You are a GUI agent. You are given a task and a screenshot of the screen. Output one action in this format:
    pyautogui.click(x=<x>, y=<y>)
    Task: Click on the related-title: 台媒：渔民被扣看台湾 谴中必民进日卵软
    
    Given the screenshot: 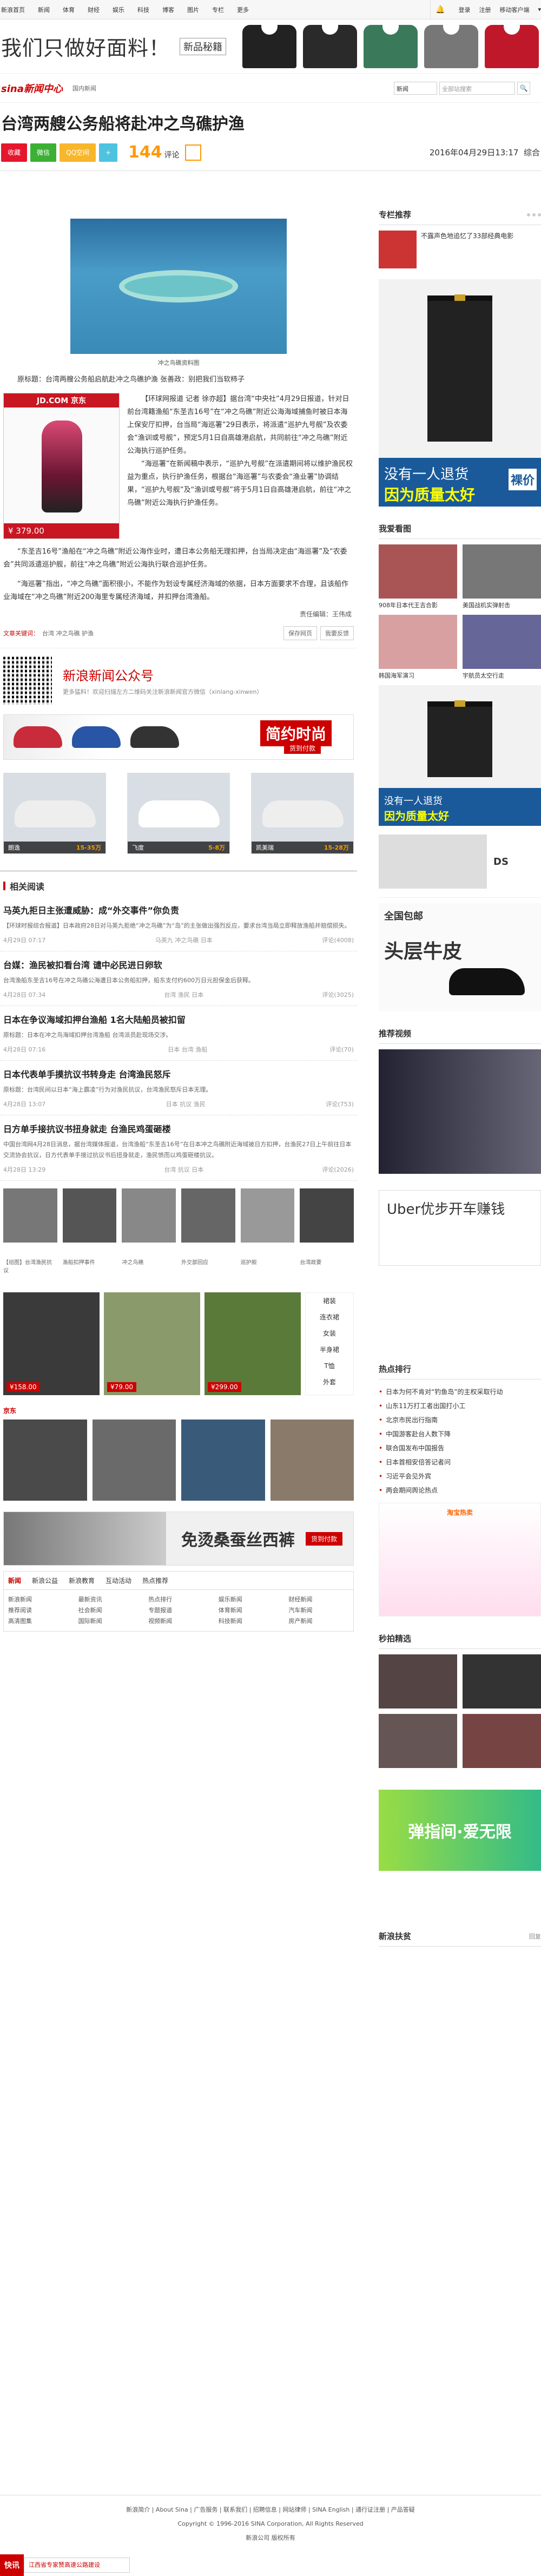 What is the action you would take?
    pyautogui.click(x=178, y=964)
    